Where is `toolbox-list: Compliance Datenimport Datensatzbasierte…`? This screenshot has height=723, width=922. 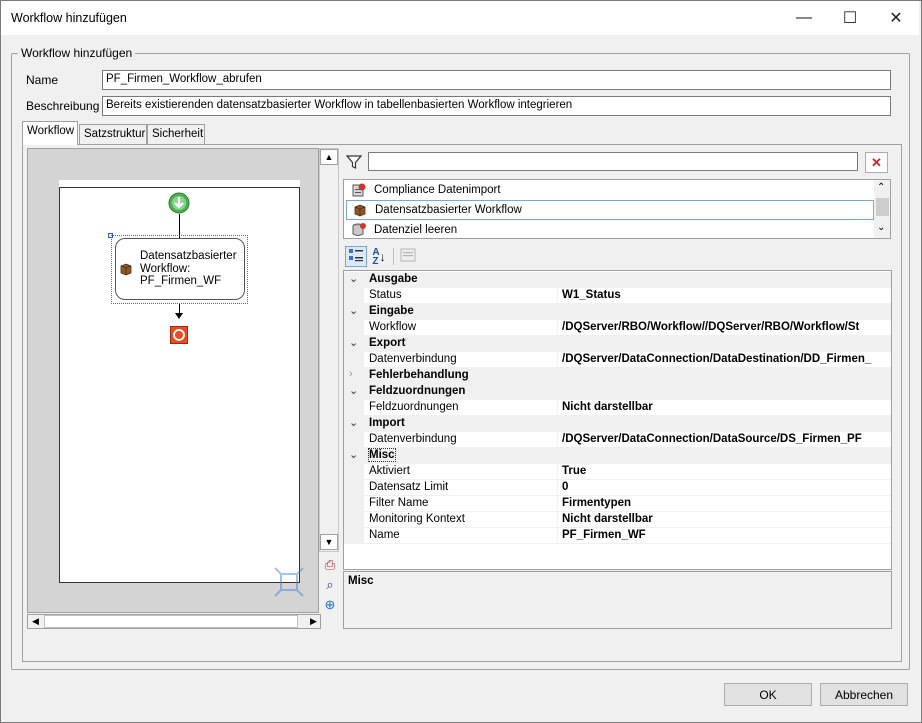 toolbox-list: Compliance Datenimport Datensatzbasierte… is located at coordinates (617, 209).